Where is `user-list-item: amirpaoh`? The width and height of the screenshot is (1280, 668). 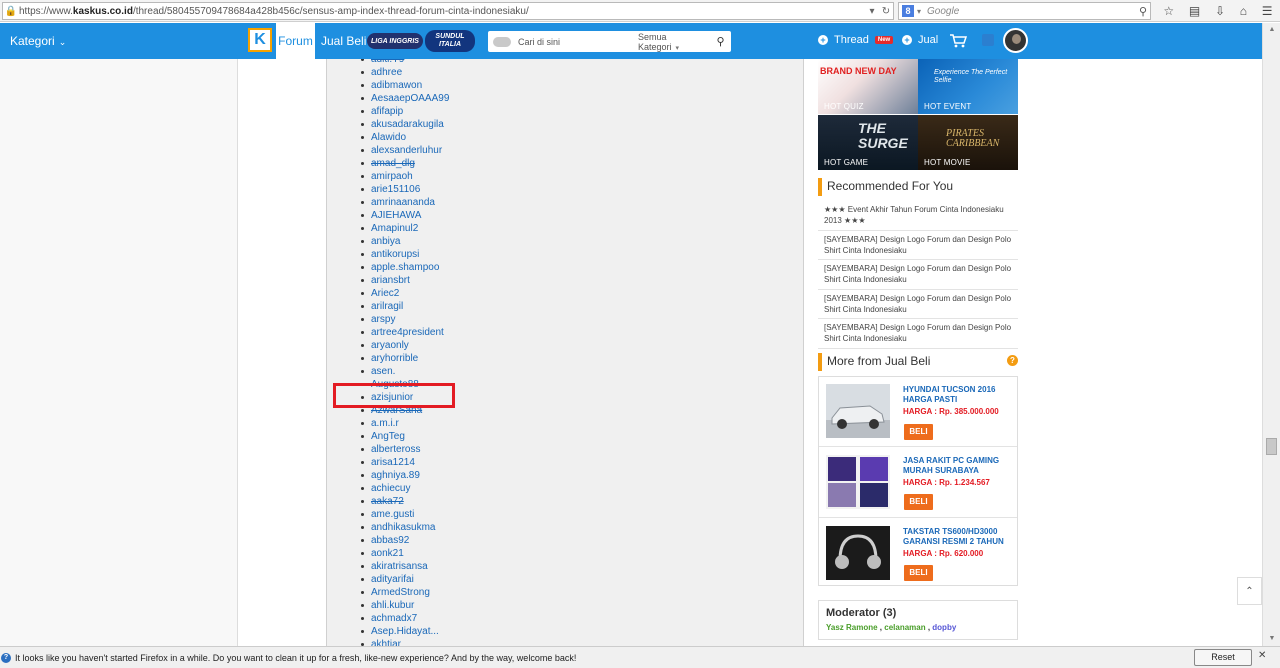 user-list-item: amirpaoh is located at coordinates (459, 176).